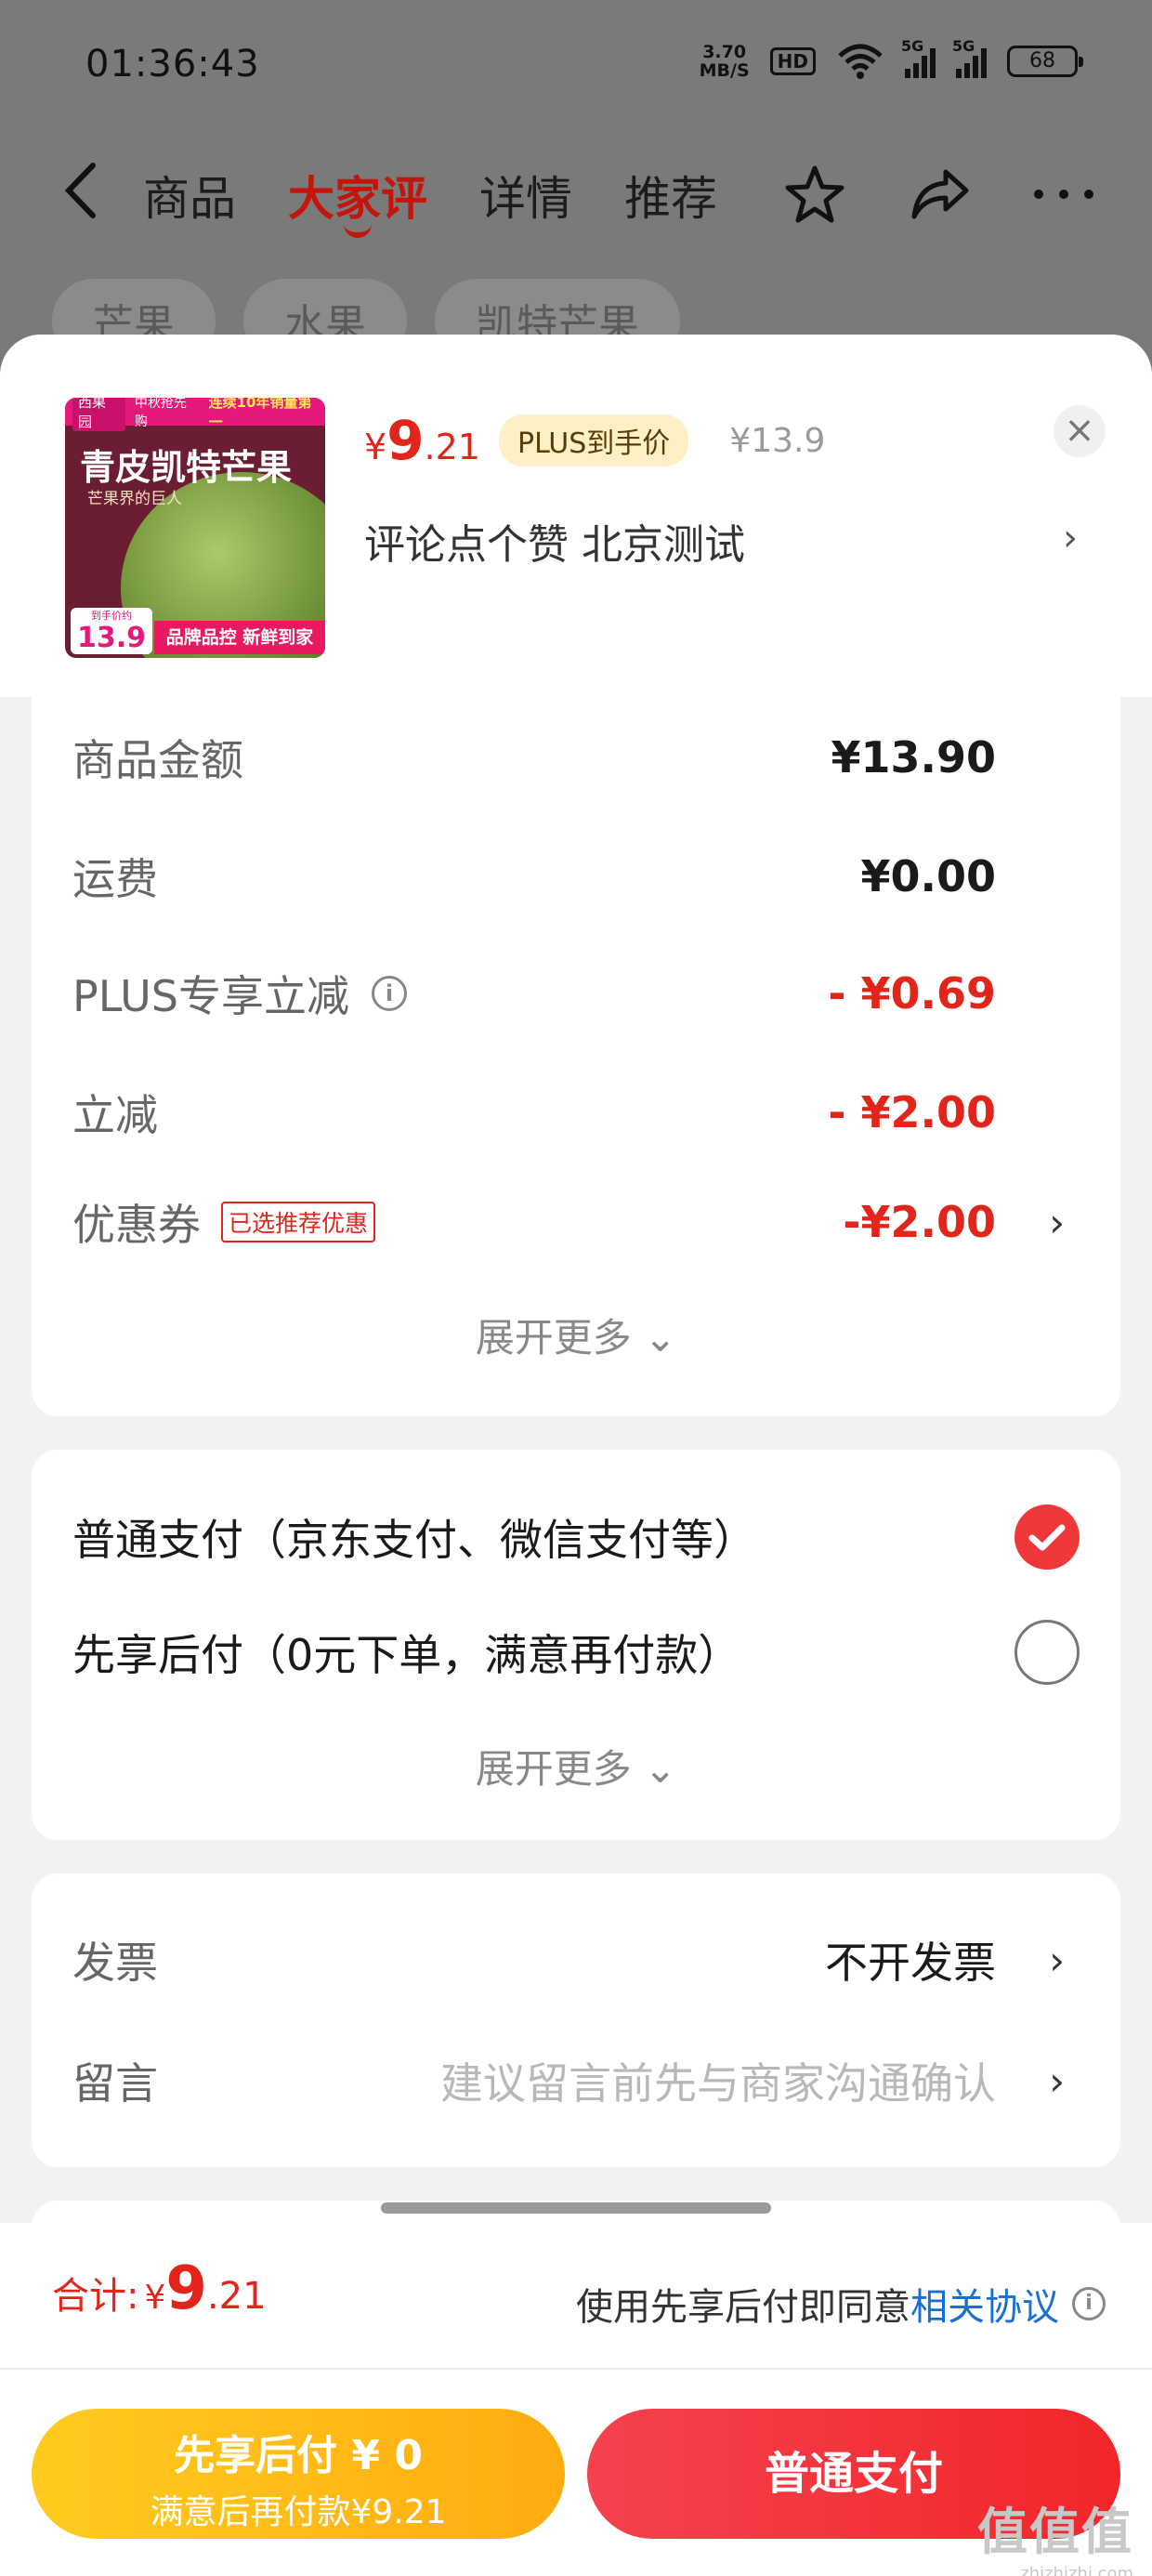 Image resolution: width=1152 pixels, height=2576 pixels. I want to click on nav-tabs: 商品 大家评 详情 推荐, so click(430, 200).